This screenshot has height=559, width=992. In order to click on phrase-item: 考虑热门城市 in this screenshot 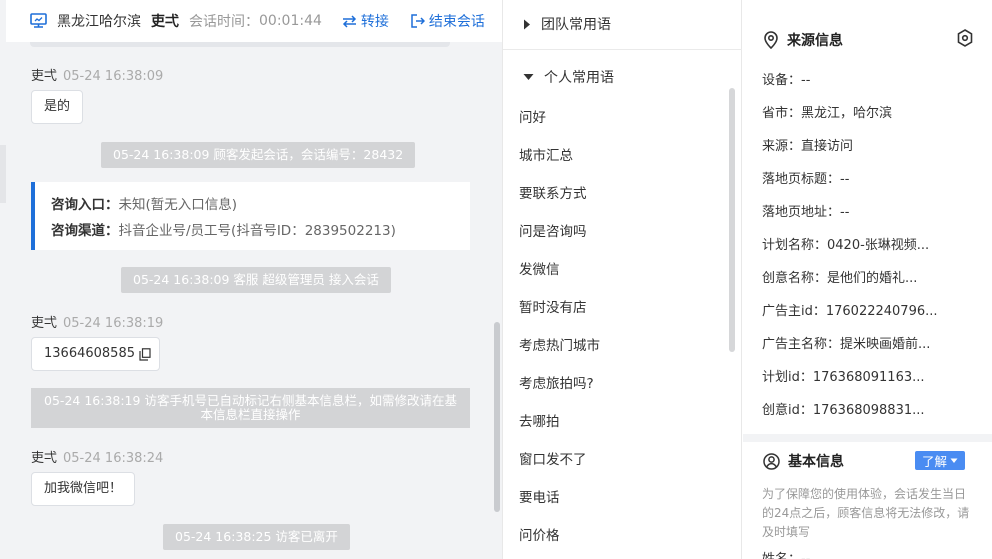, I will do `click(559, 344)`.